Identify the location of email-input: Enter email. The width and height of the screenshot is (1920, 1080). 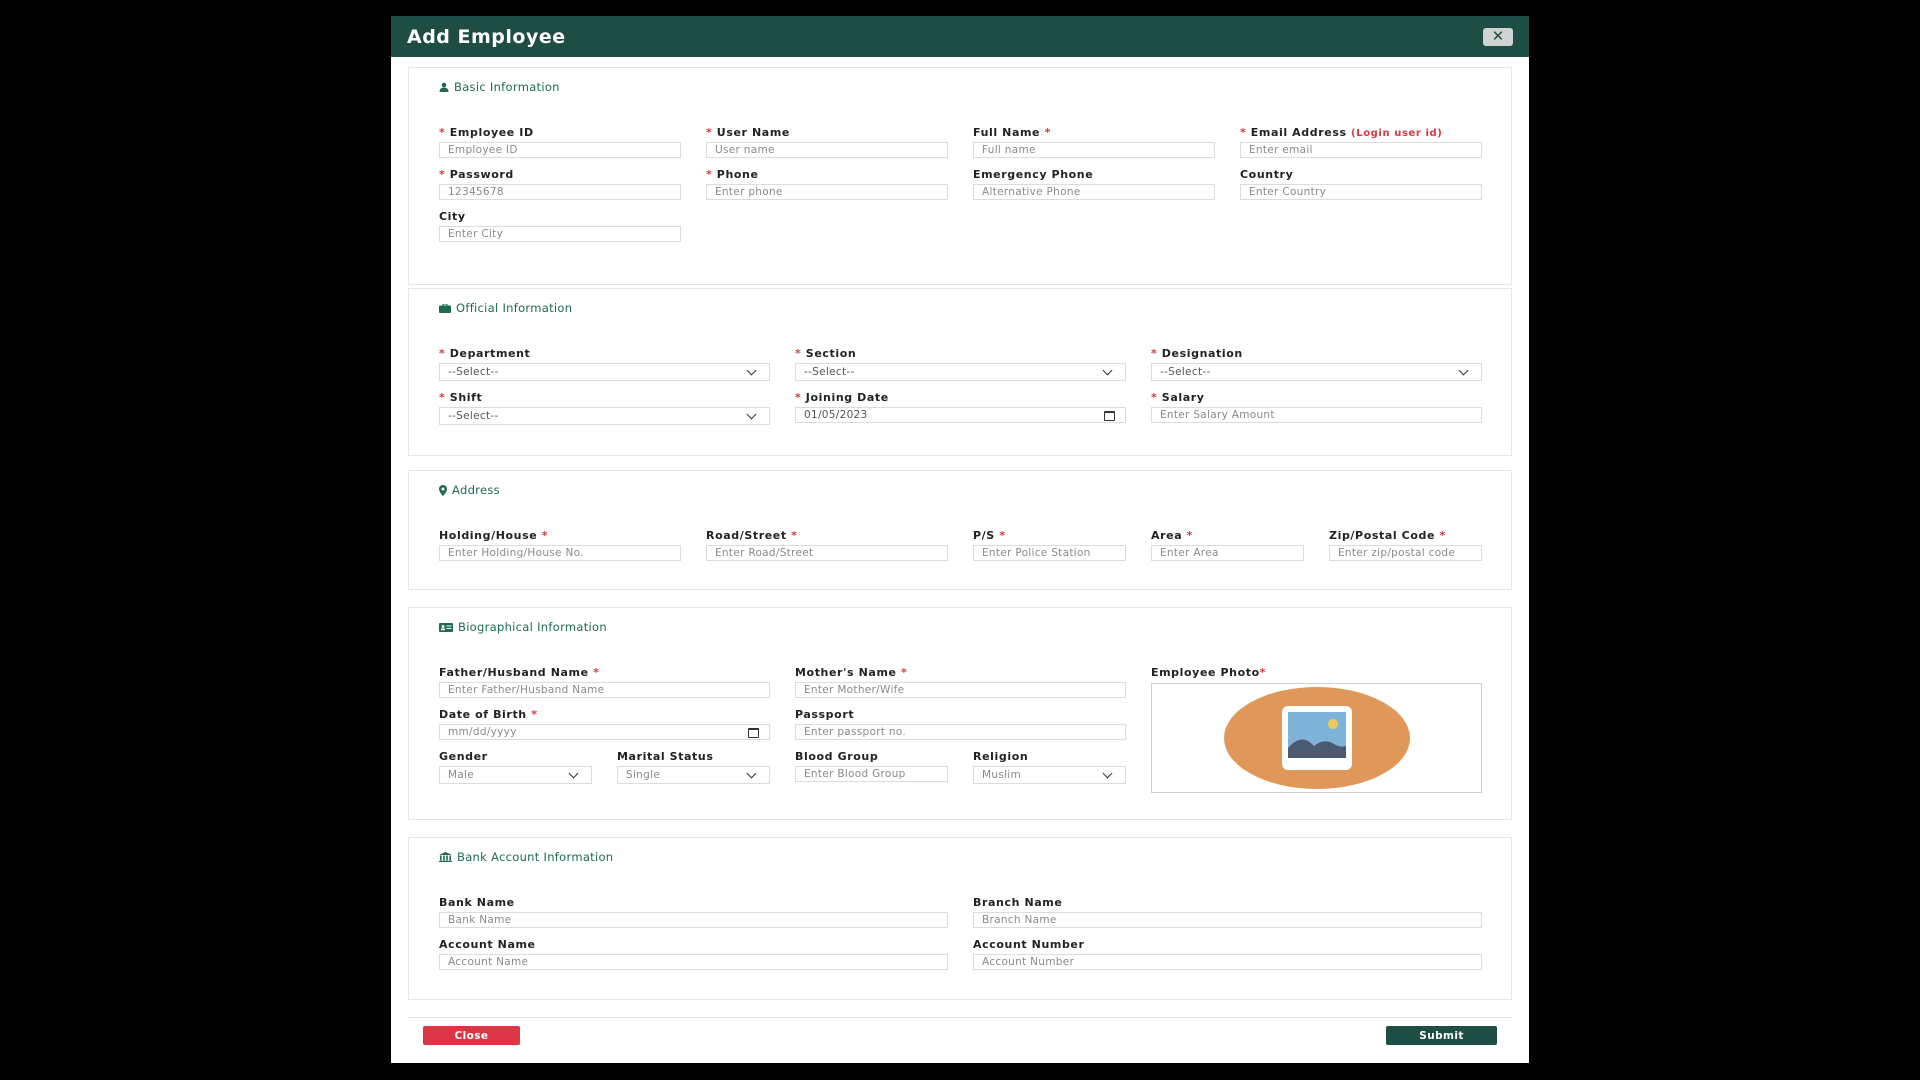
(1361, 150).